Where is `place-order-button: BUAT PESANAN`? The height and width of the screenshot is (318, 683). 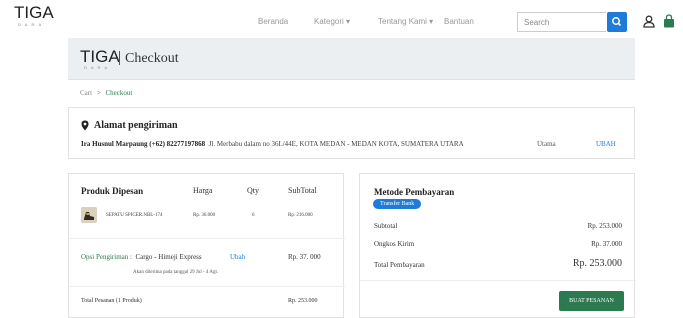
place-order-button: BUAT PESANAN is located at coordinates (591, 301).